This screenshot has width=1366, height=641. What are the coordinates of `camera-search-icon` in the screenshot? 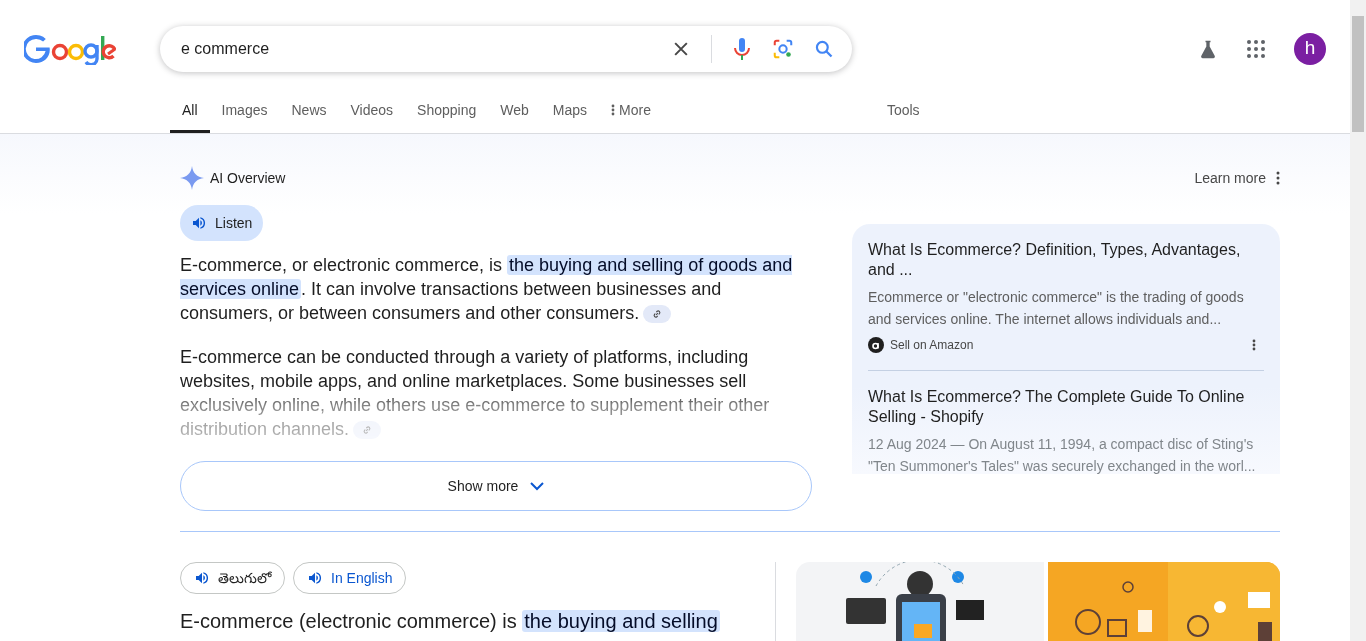 It's located at (783, 48).